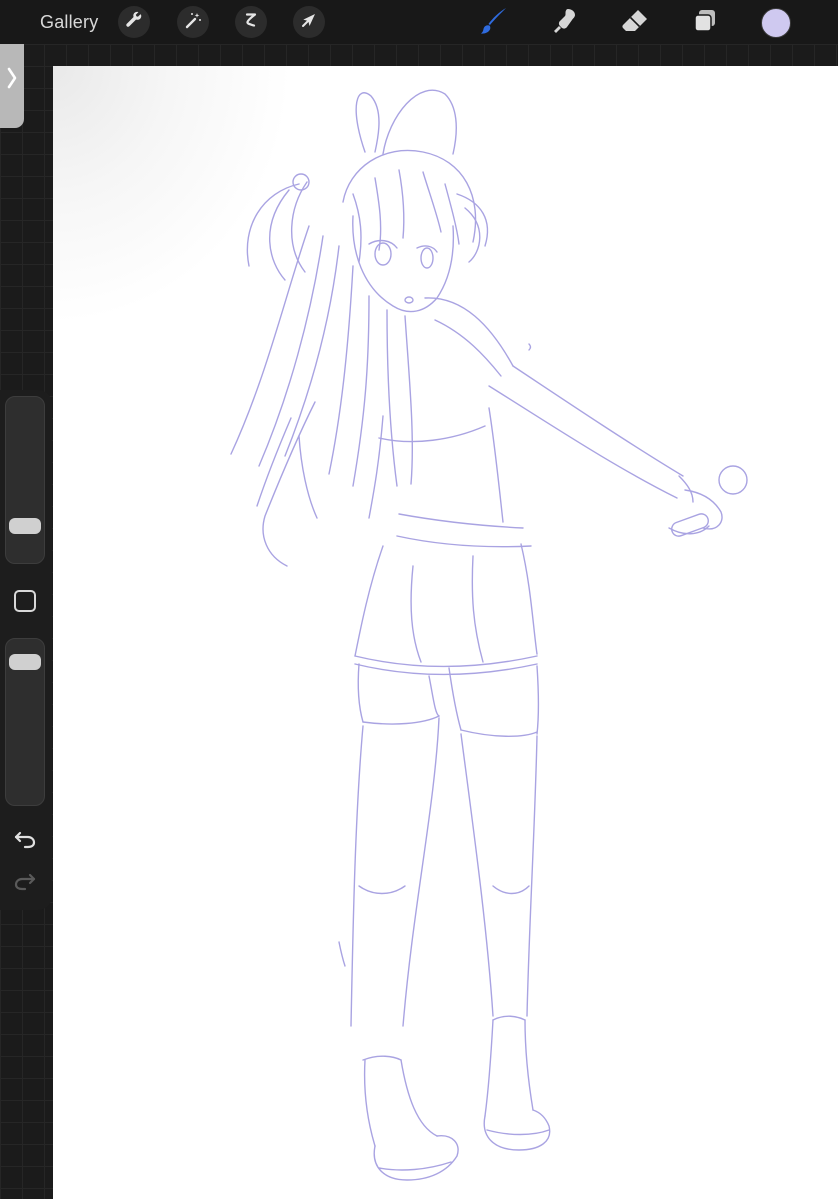 This screenshot has width=838, height=1199. I want to click on smudge-tool-button, so click(565, 23).